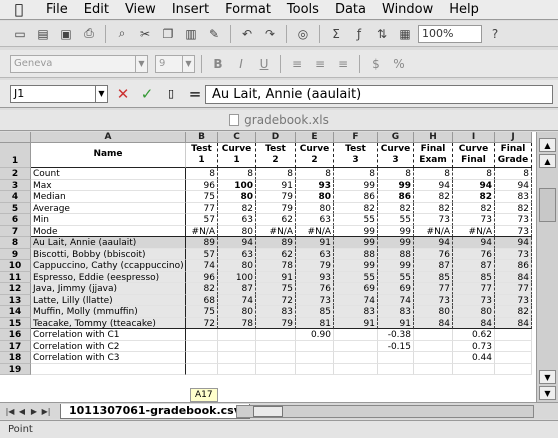 The height and width of the screenshot is (438, 558). Describe the element at coordinates (396, 266) in the screenshot. I see `data-cell: 99` at that location.